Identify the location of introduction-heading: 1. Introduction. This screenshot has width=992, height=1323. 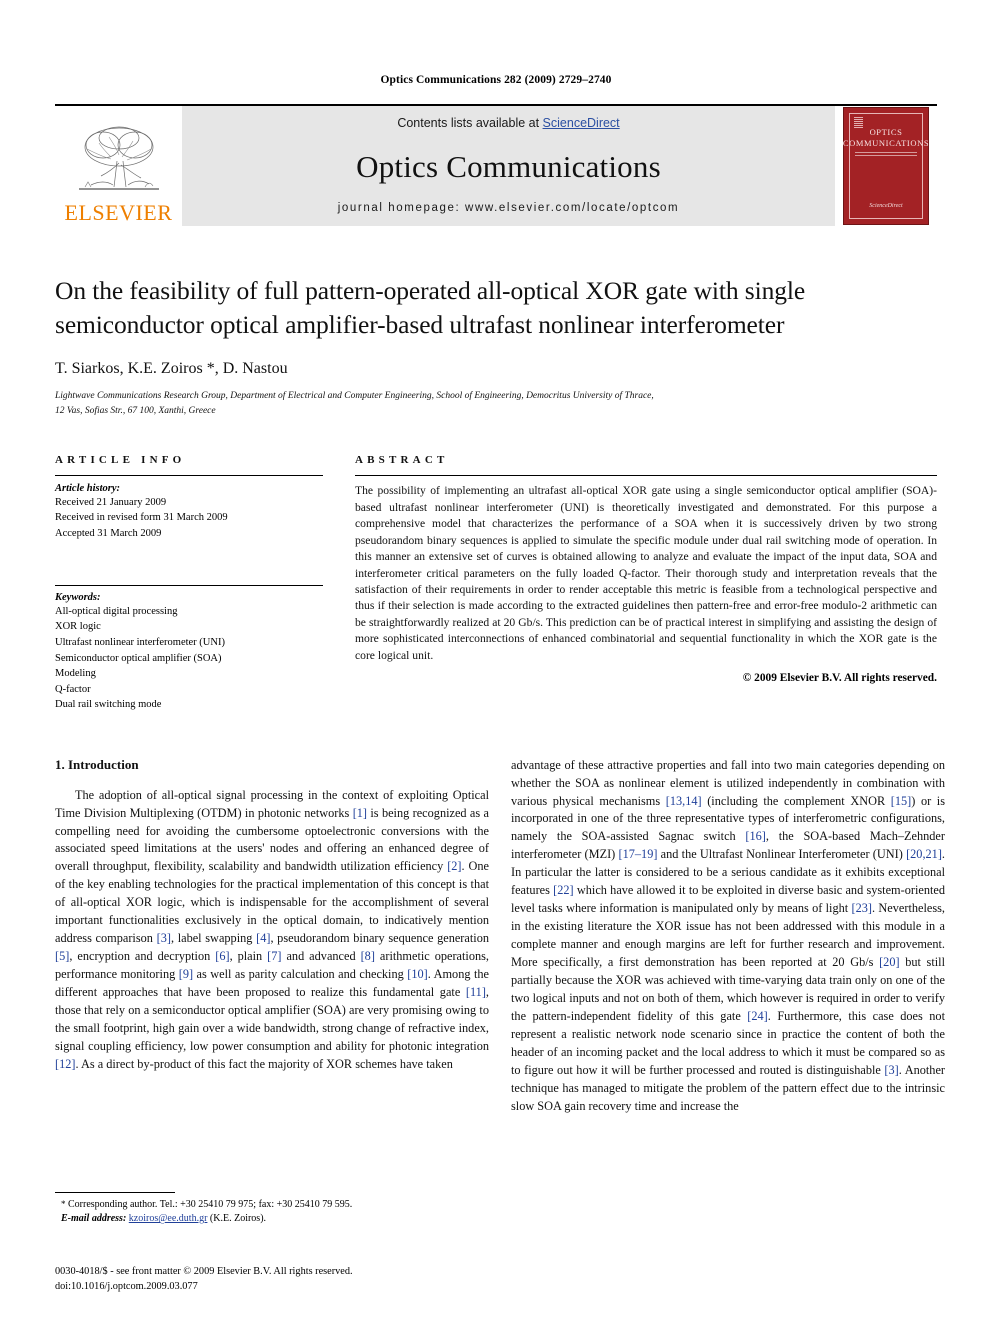
(97, 764).